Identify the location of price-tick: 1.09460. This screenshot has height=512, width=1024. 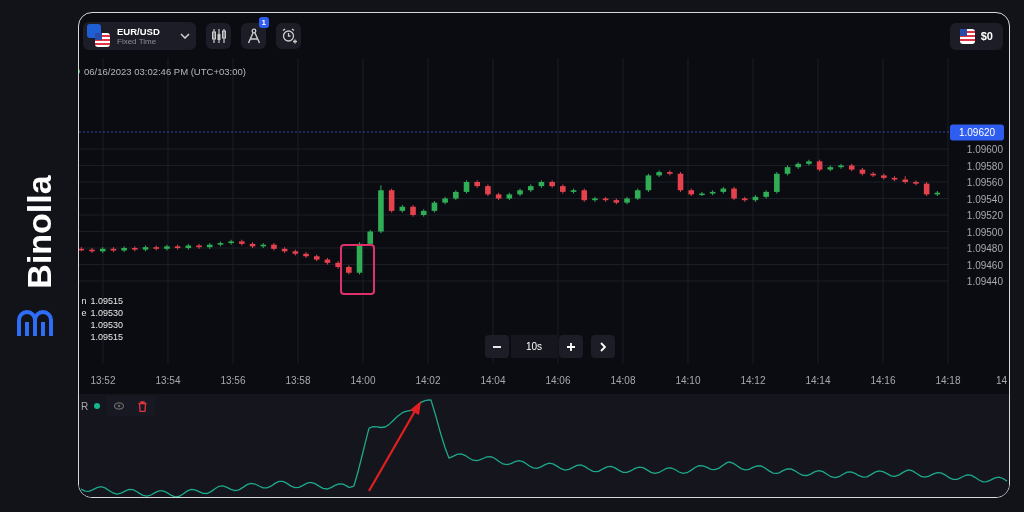
(984, 265).